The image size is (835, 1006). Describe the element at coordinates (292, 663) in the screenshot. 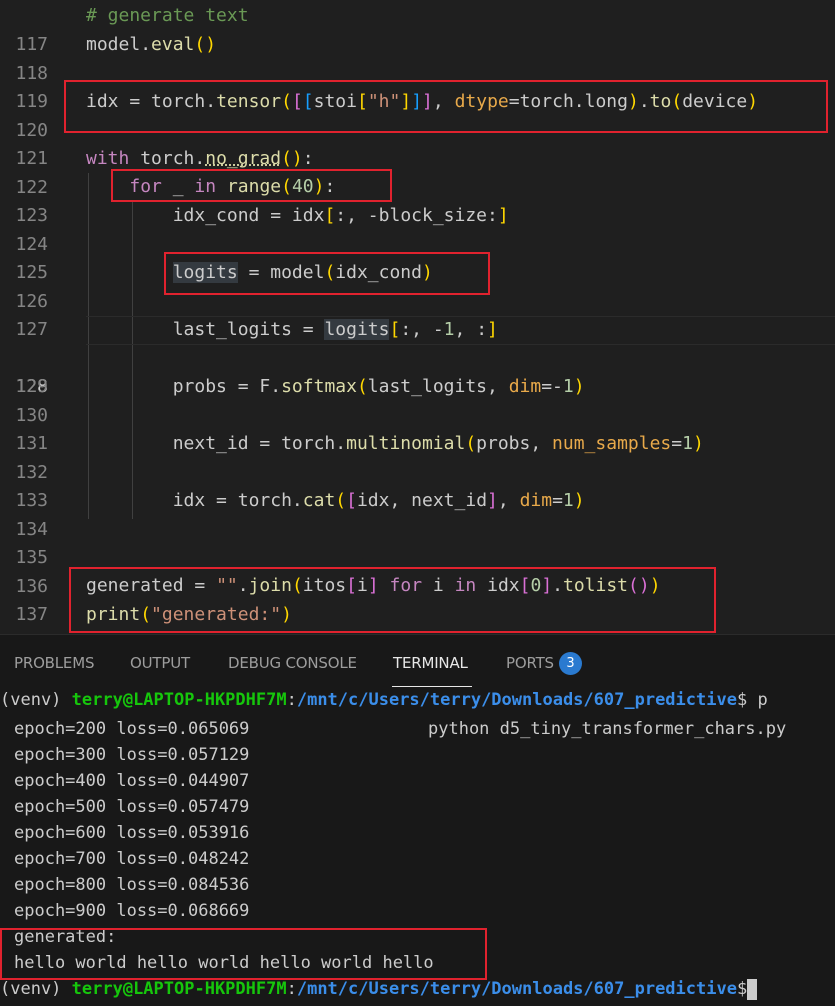

I see `tab-debug-console: DEBUG CONSOLE` at that location.